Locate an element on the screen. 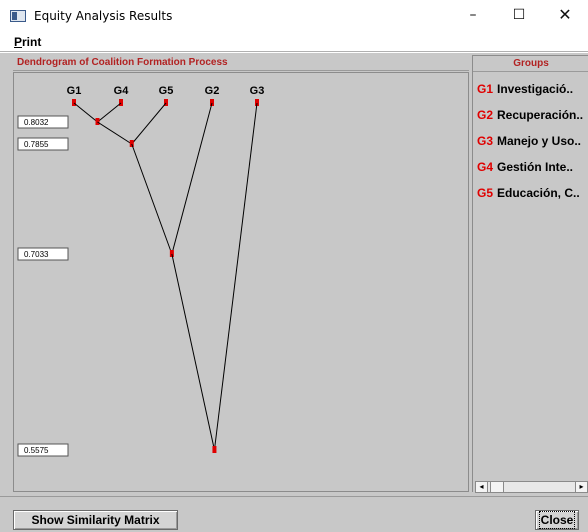 Image resolution: width=588 pixels, height=532 pixels. window-title: Equity Analysis Results is located at coordinates (103, 16).